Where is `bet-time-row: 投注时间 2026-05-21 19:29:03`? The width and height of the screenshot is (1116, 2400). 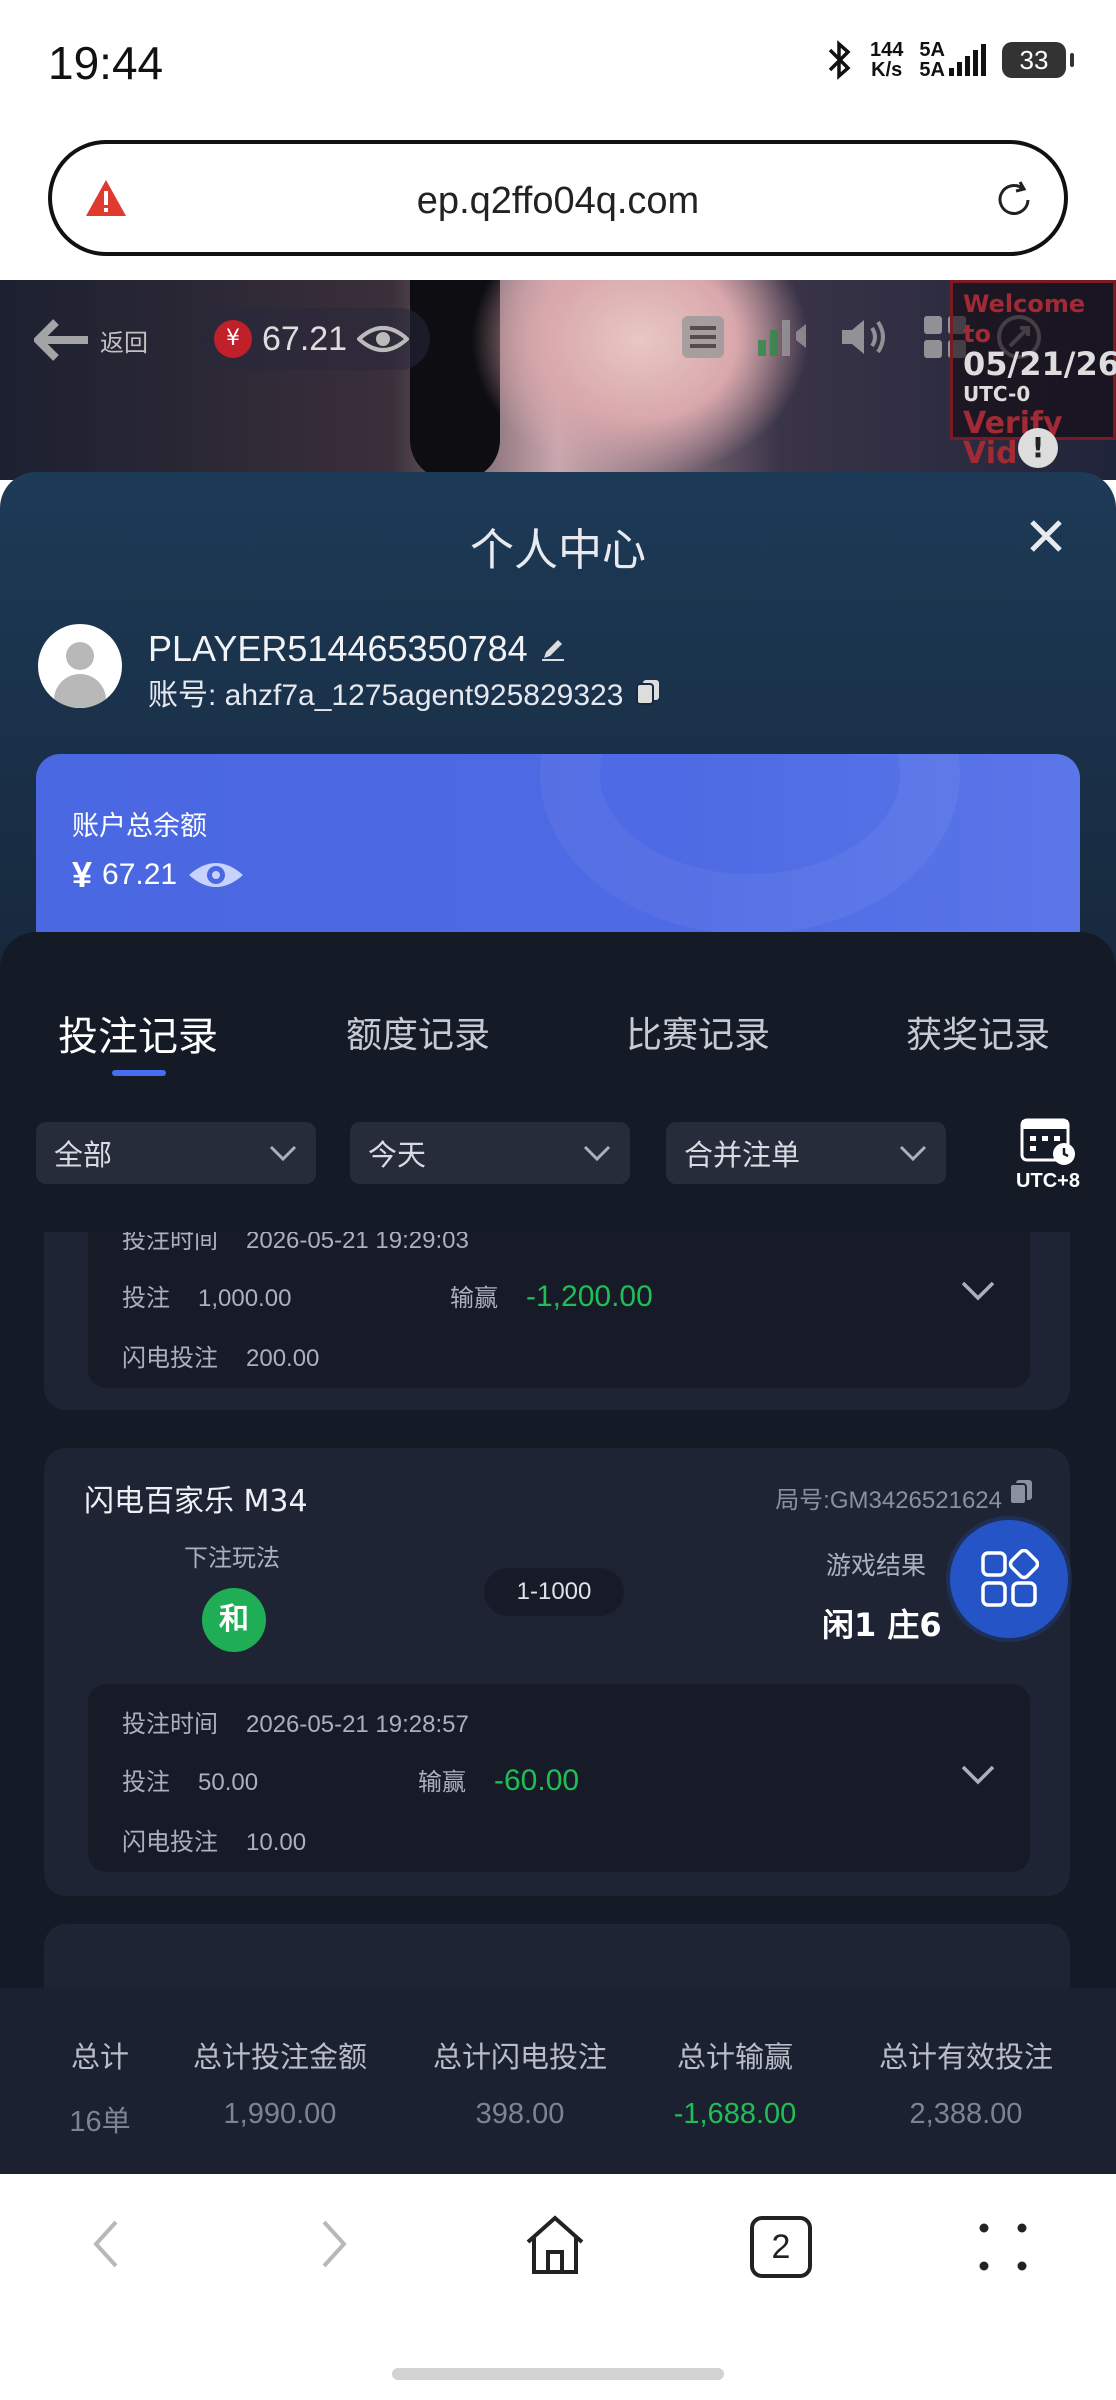 bet-time-row: 投注时间 2026-05-21 19:29:03 is located at coordinates (295, 1243).